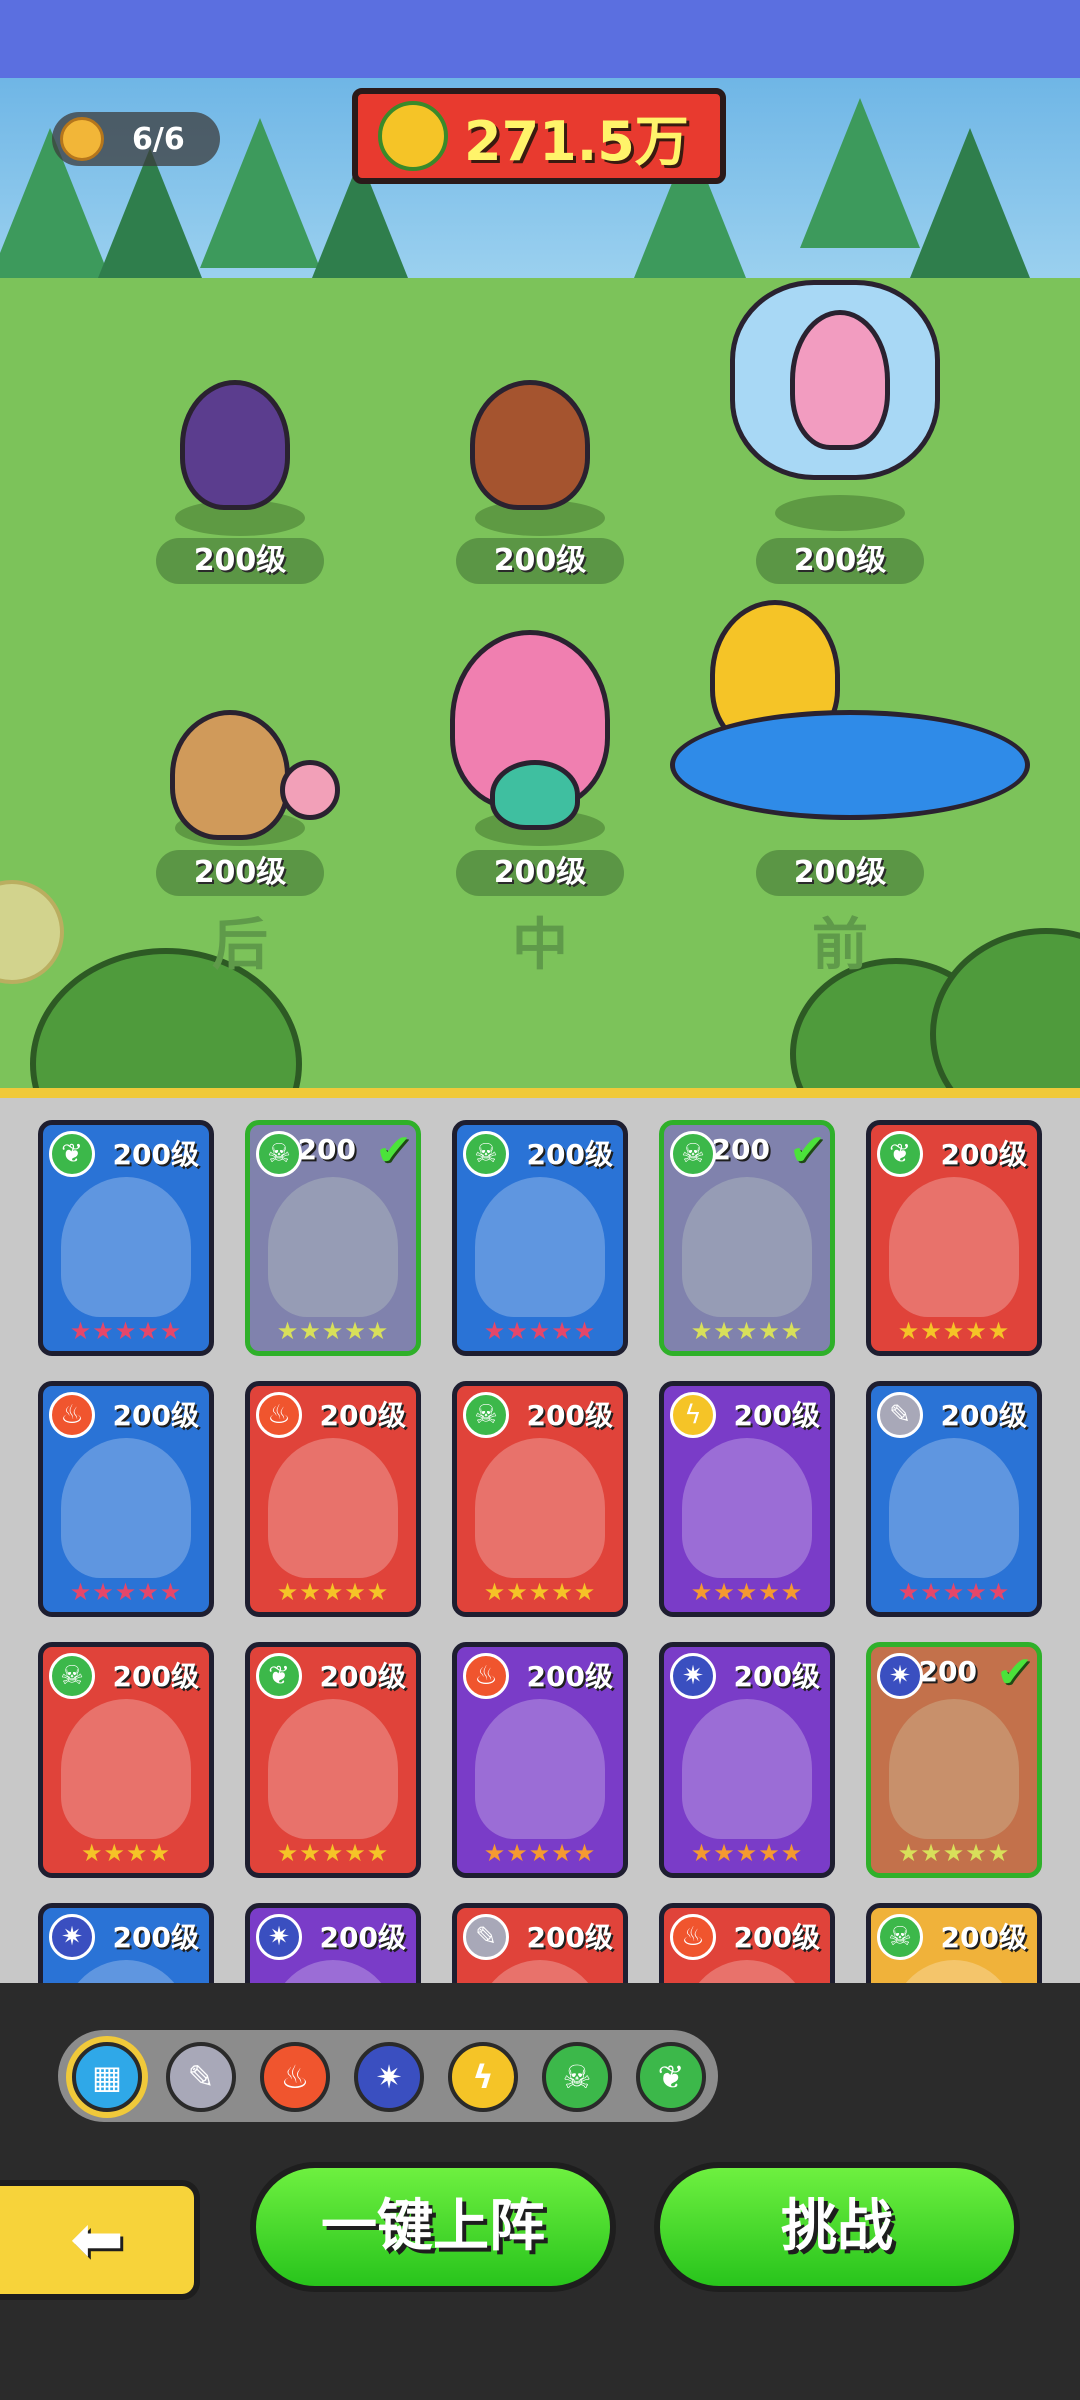 This screenshot has height=2400, width=1080. I want to click on pine-tree-icon, so click(860, 173).